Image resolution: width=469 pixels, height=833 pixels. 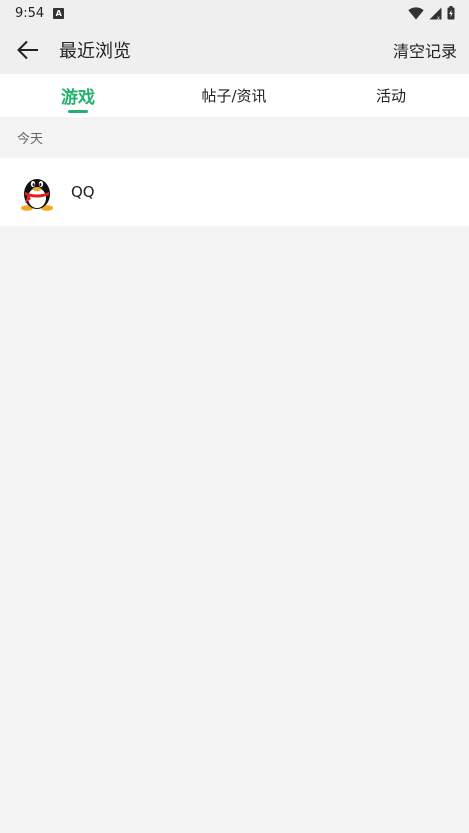 What do you see at coordinates (30, 13) in the screenshot?
I see `status-time: 9:54` at bounding box center [30, 13].